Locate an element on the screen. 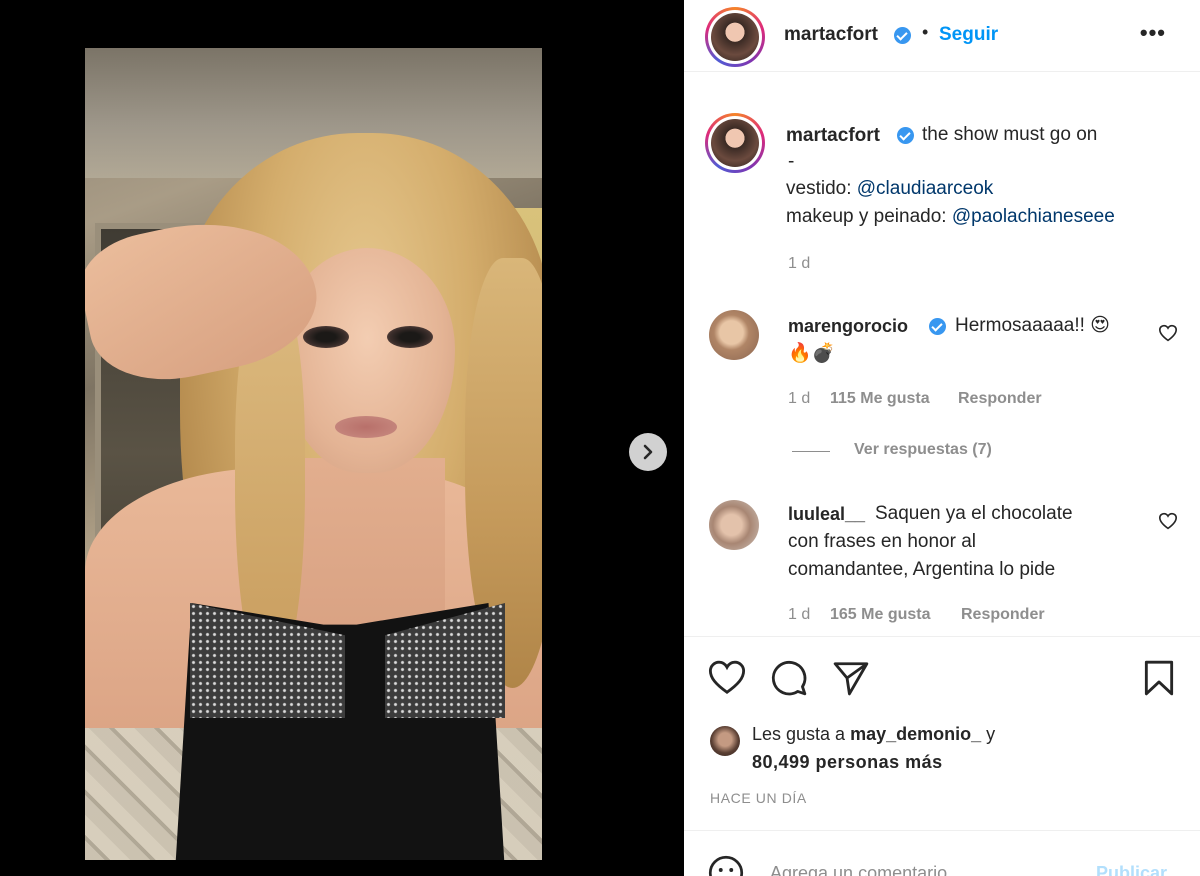  post-actions is located at coordinates (942, 676).